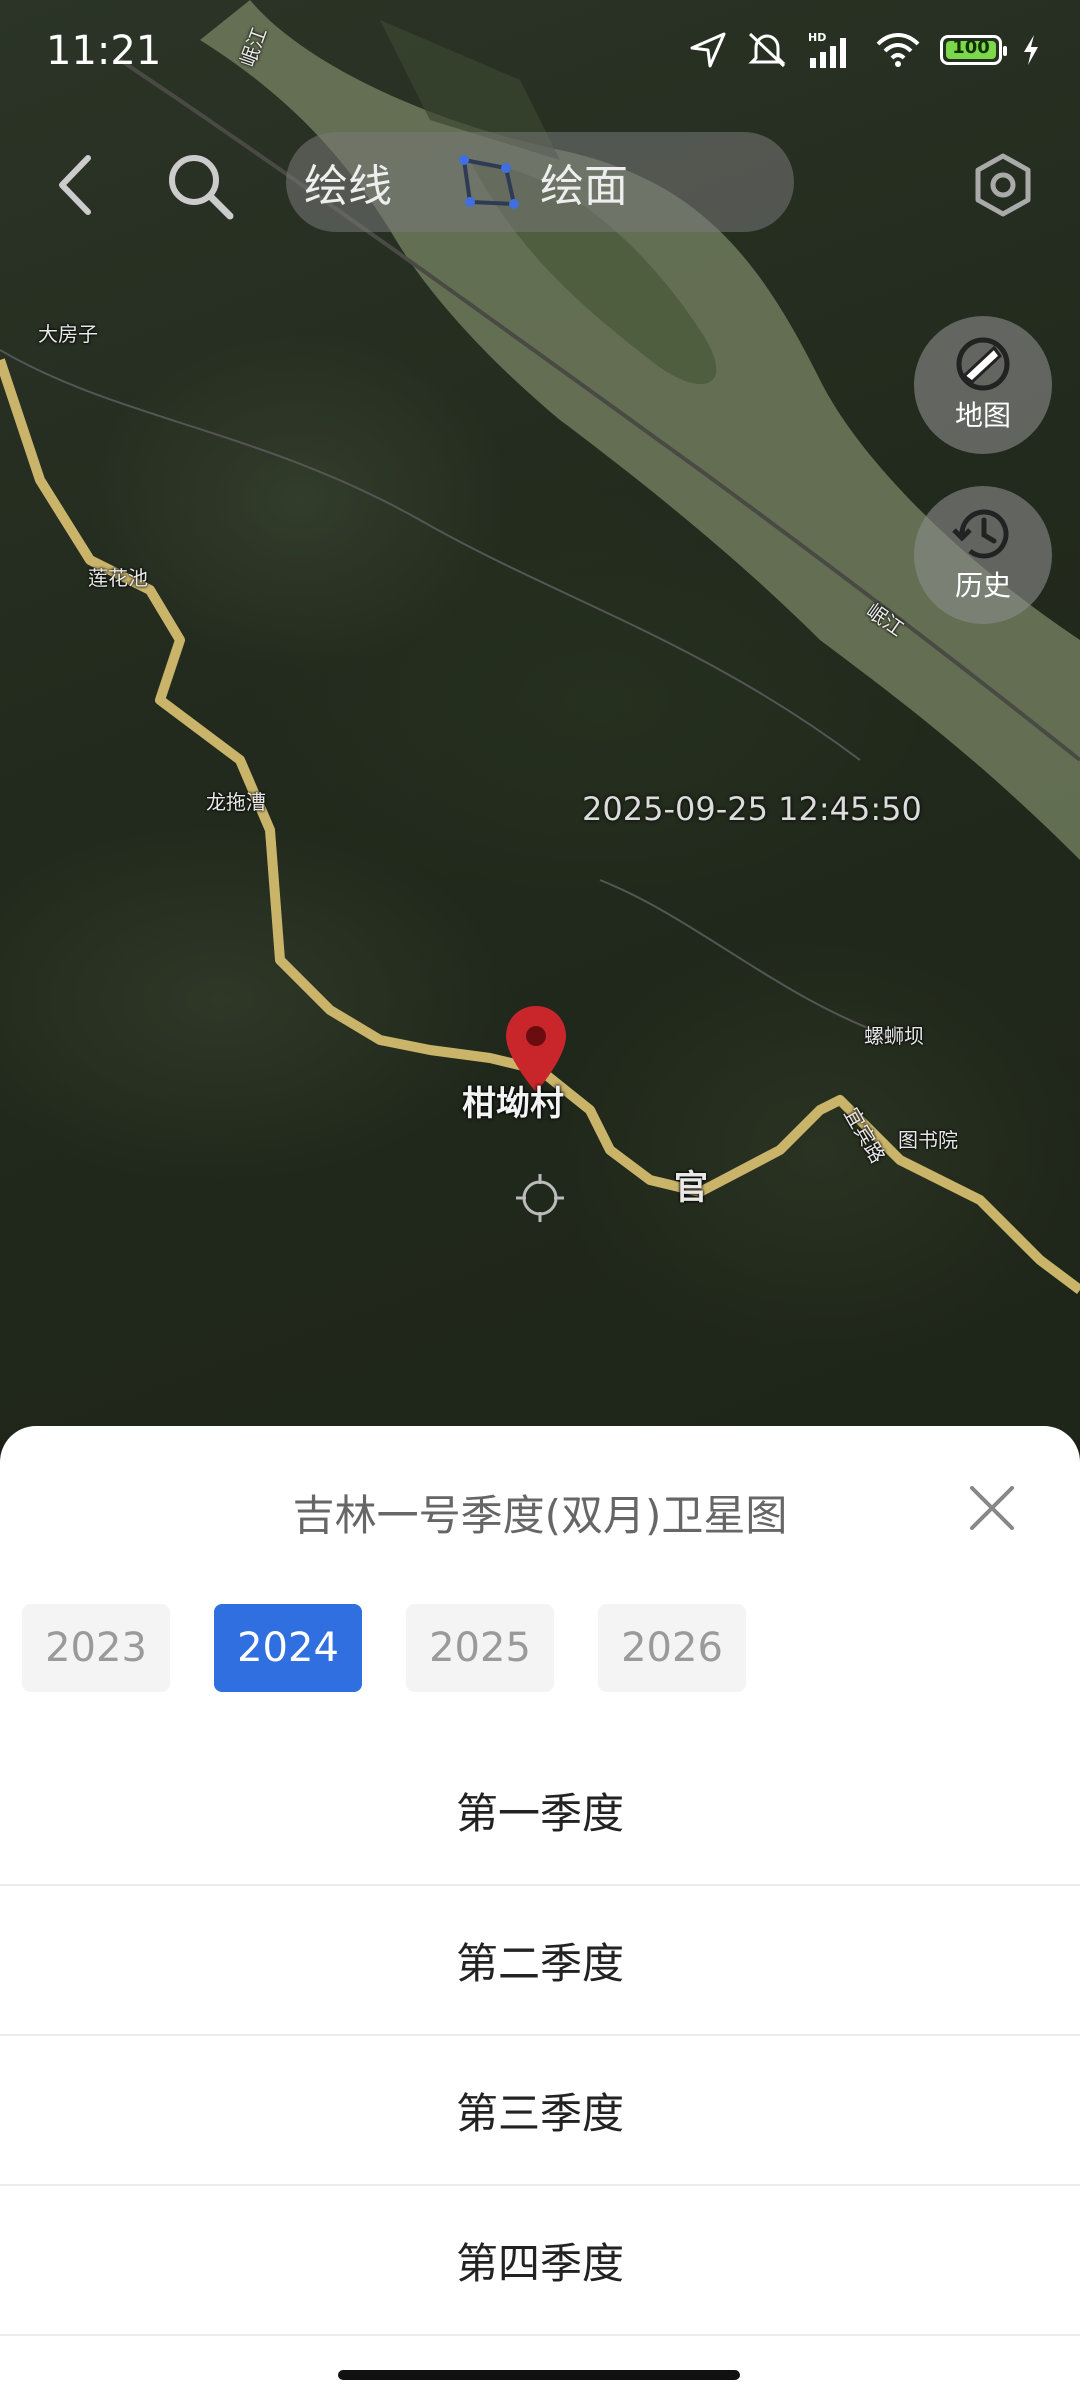 The width and height of the screenshot is (1080, 2400). I want to click on signal-icon: HD, so click(827, 49).